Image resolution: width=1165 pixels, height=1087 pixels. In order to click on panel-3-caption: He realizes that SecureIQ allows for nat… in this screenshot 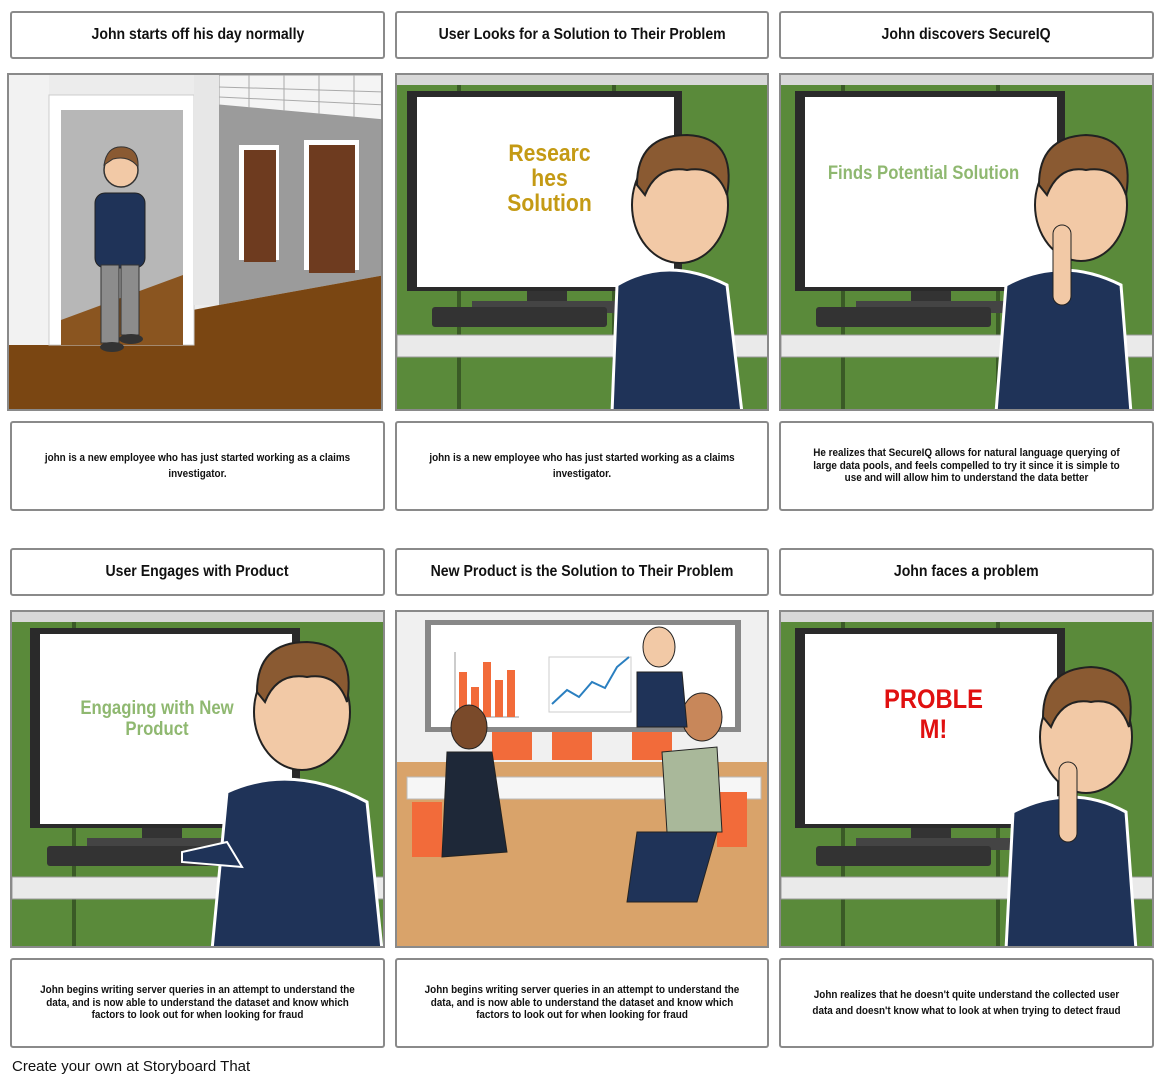, I will do `click(966, 466)`.